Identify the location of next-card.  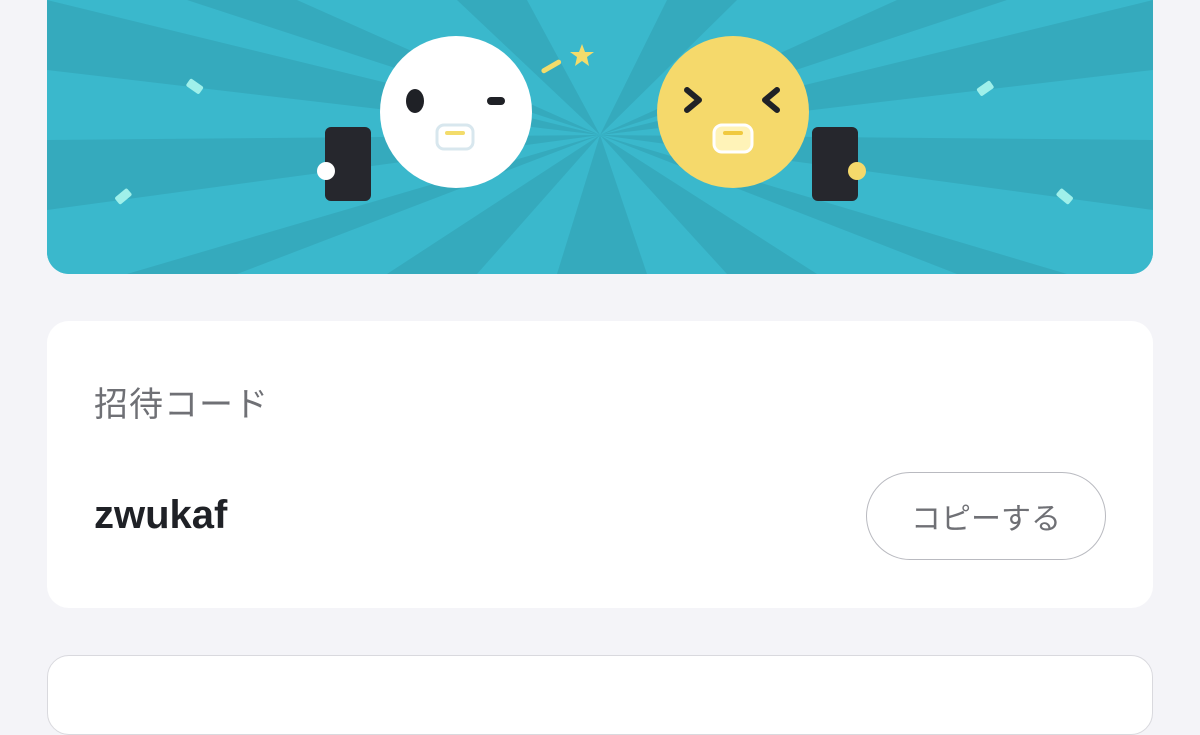
(600, 695).